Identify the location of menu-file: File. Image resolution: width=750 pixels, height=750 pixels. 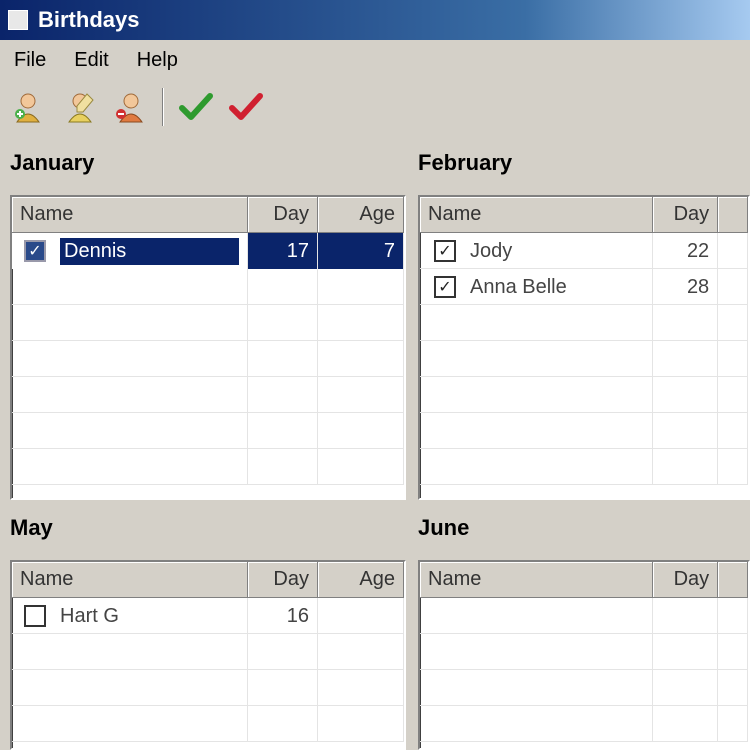
(30, 60).